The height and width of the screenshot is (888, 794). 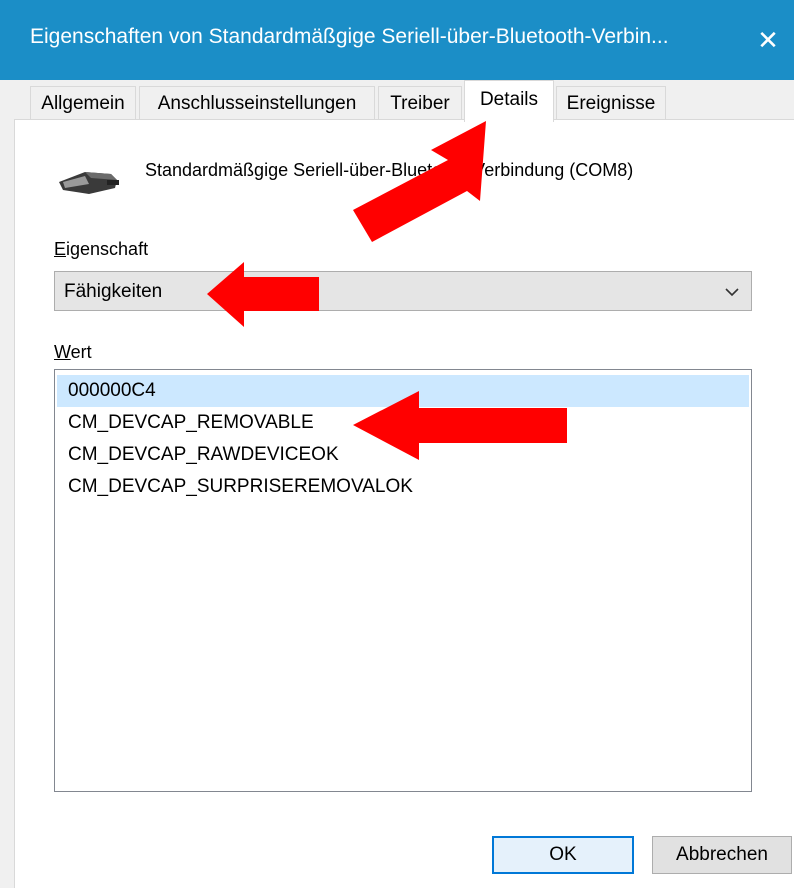 What do you see at coordinates (83, 103) in the screenshot?
I see `tab-allgemein: Allgemein` at bounding box center [83, 103].